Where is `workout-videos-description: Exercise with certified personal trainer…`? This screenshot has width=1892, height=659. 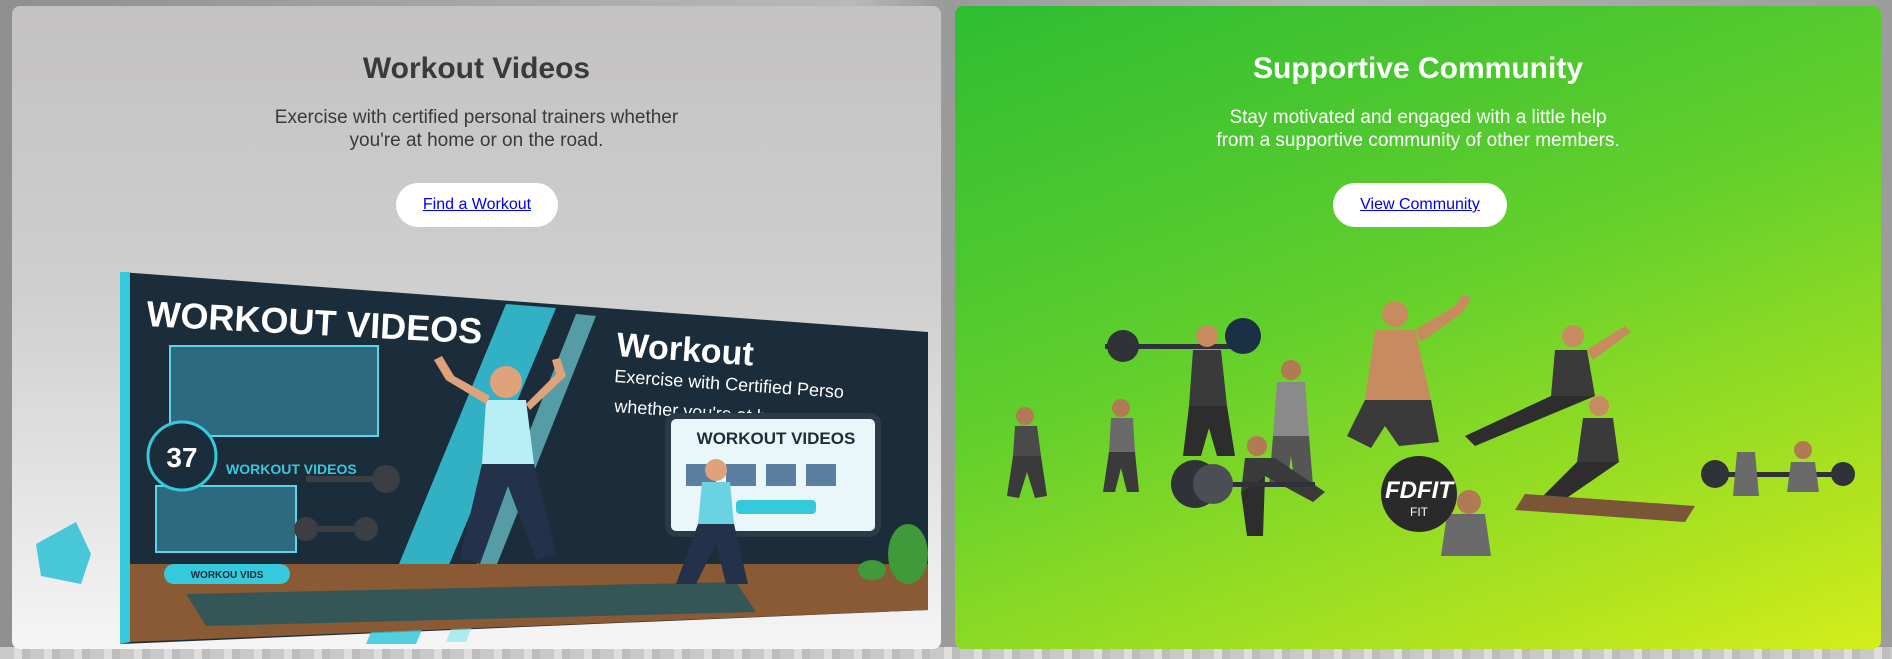 workout-videos-description: Exercise with certified personal trainer… is located at coordinates (476, 129).